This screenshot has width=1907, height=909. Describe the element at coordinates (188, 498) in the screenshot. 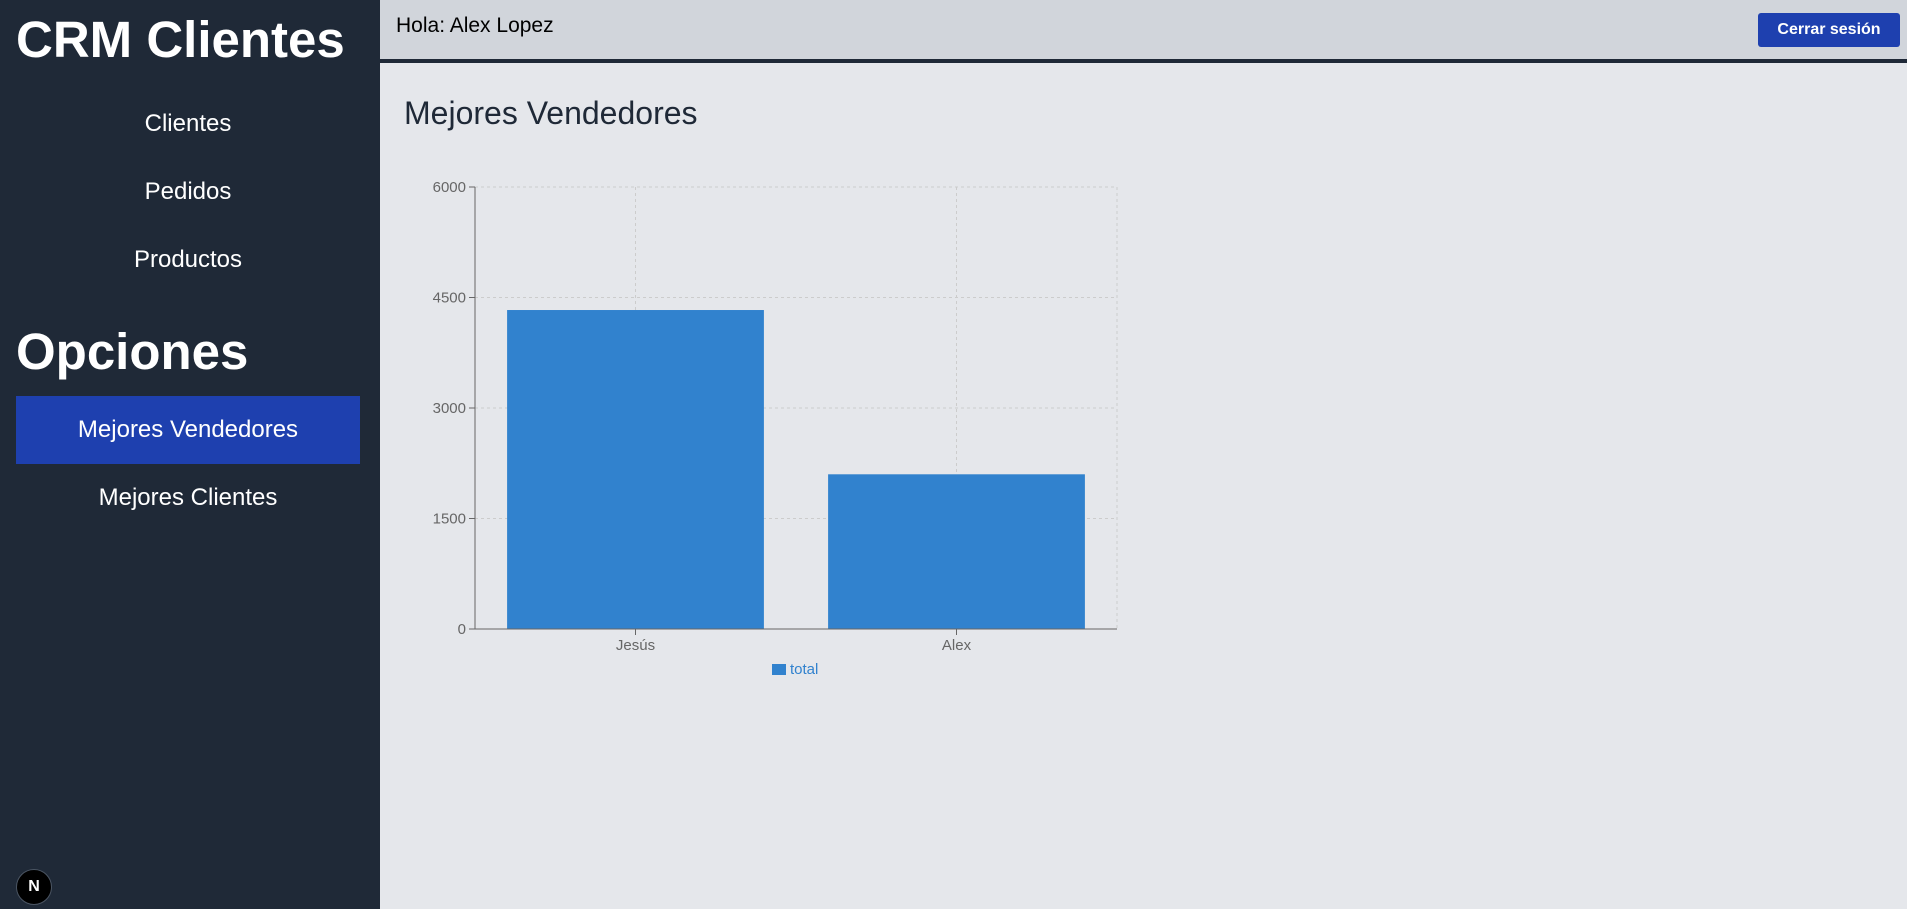

I see `nav-item-mejores-clientes: Mejores Clientes` at that location.